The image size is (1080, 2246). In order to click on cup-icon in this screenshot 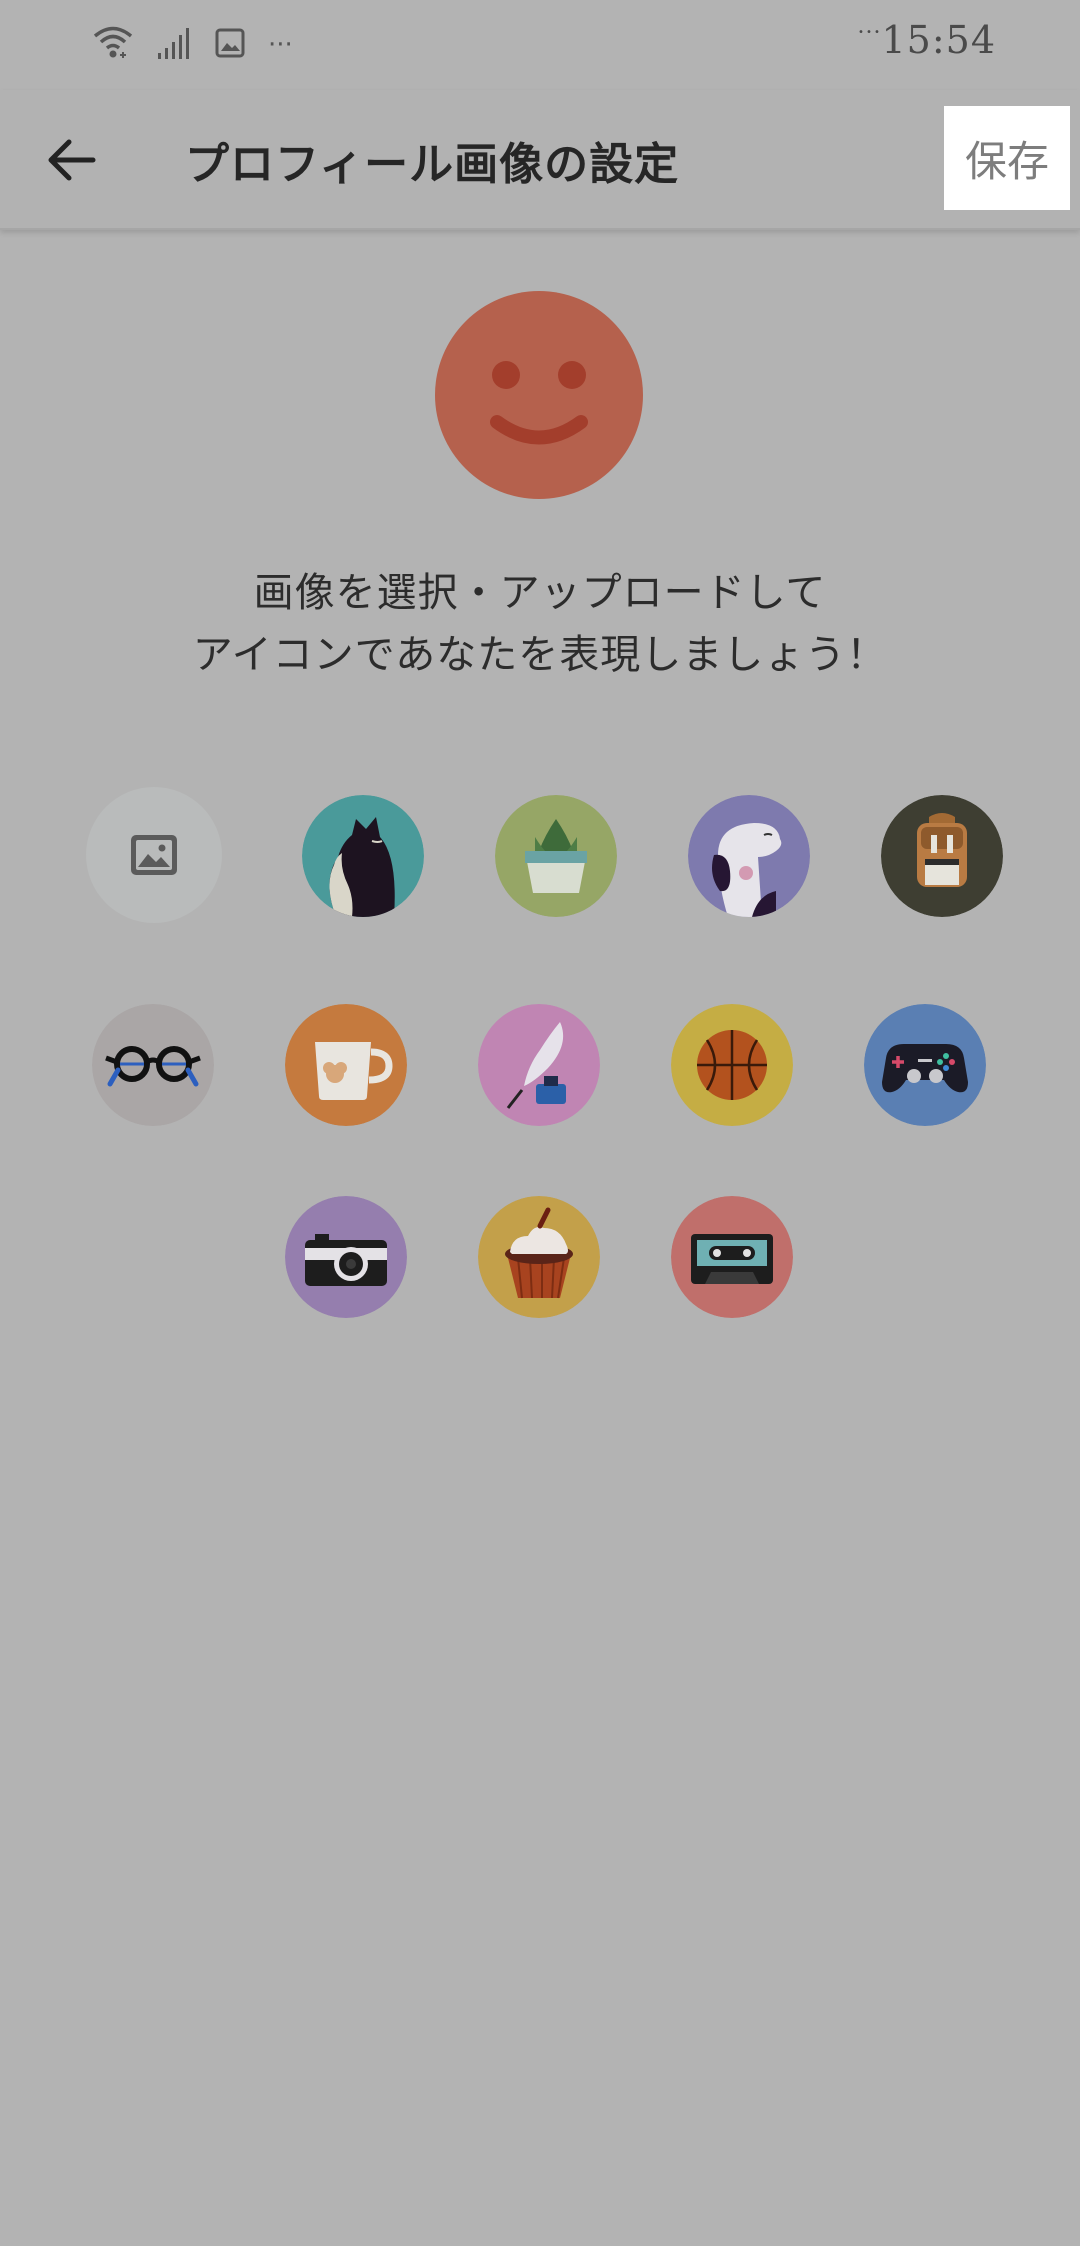, I will do `click(346, 1065)`.